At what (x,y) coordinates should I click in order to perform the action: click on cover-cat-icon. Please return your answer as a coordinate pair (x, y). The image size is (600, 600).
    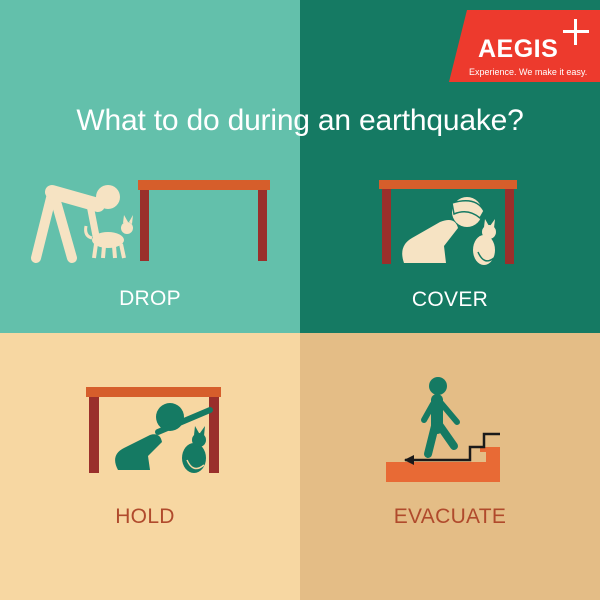
    Looking at the image, I should click on (484, 242).